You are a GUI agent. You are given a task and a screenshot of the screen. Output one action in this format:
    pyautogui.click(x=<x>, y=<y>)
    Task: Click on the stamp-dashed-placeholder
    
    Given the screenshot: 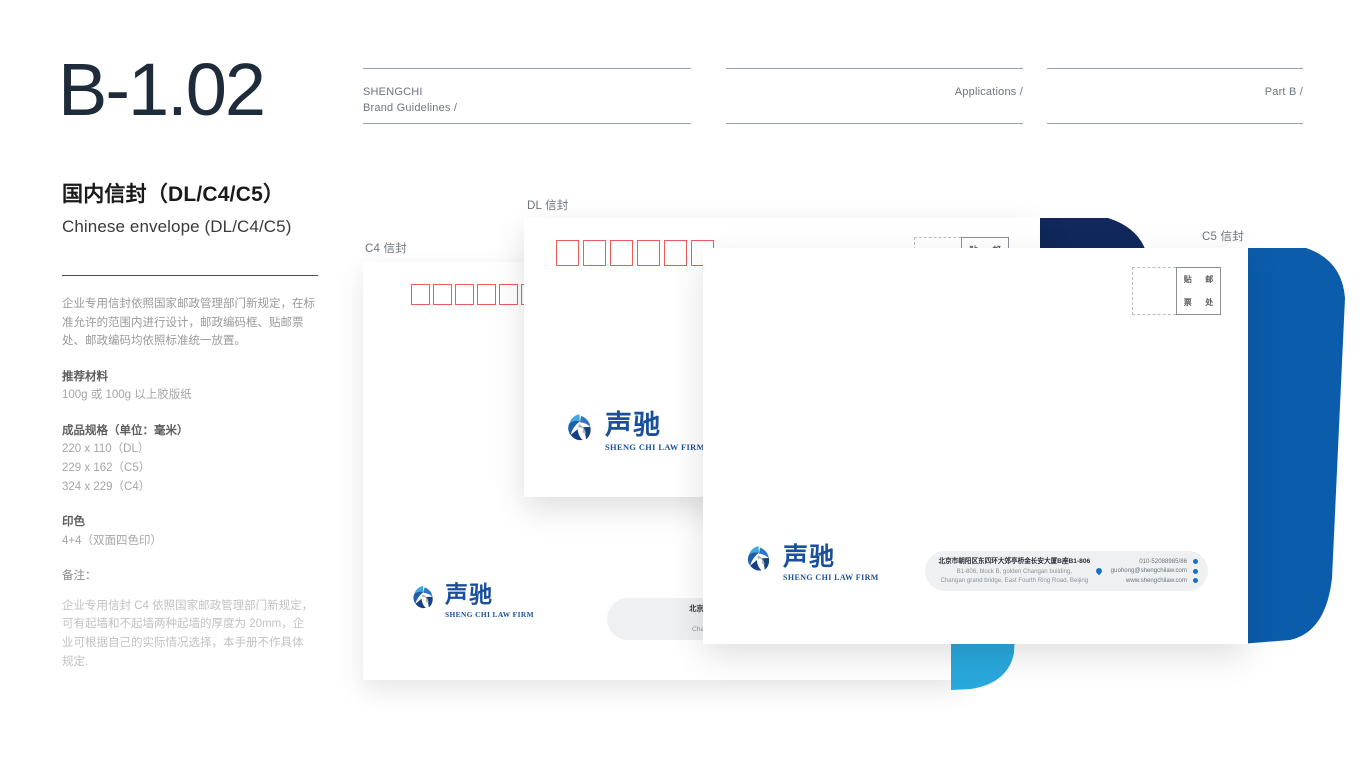 What is the action you would take?
    pyautogui.click(x=1154, y=291)
    